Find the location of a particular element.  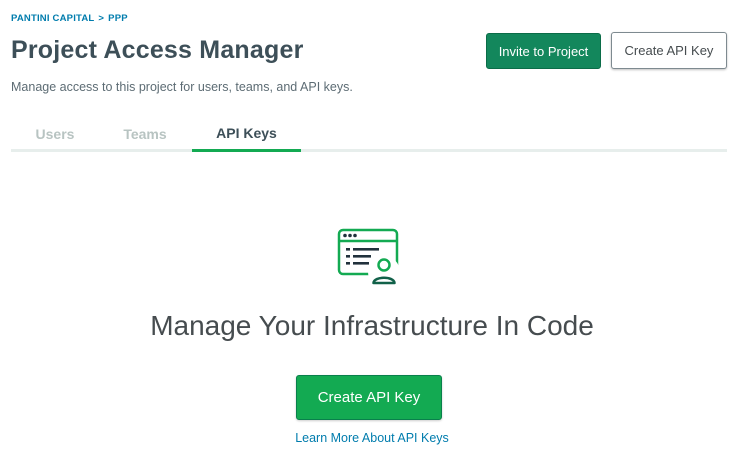

tab-teams: Teams is located at coordinates (145, 134).